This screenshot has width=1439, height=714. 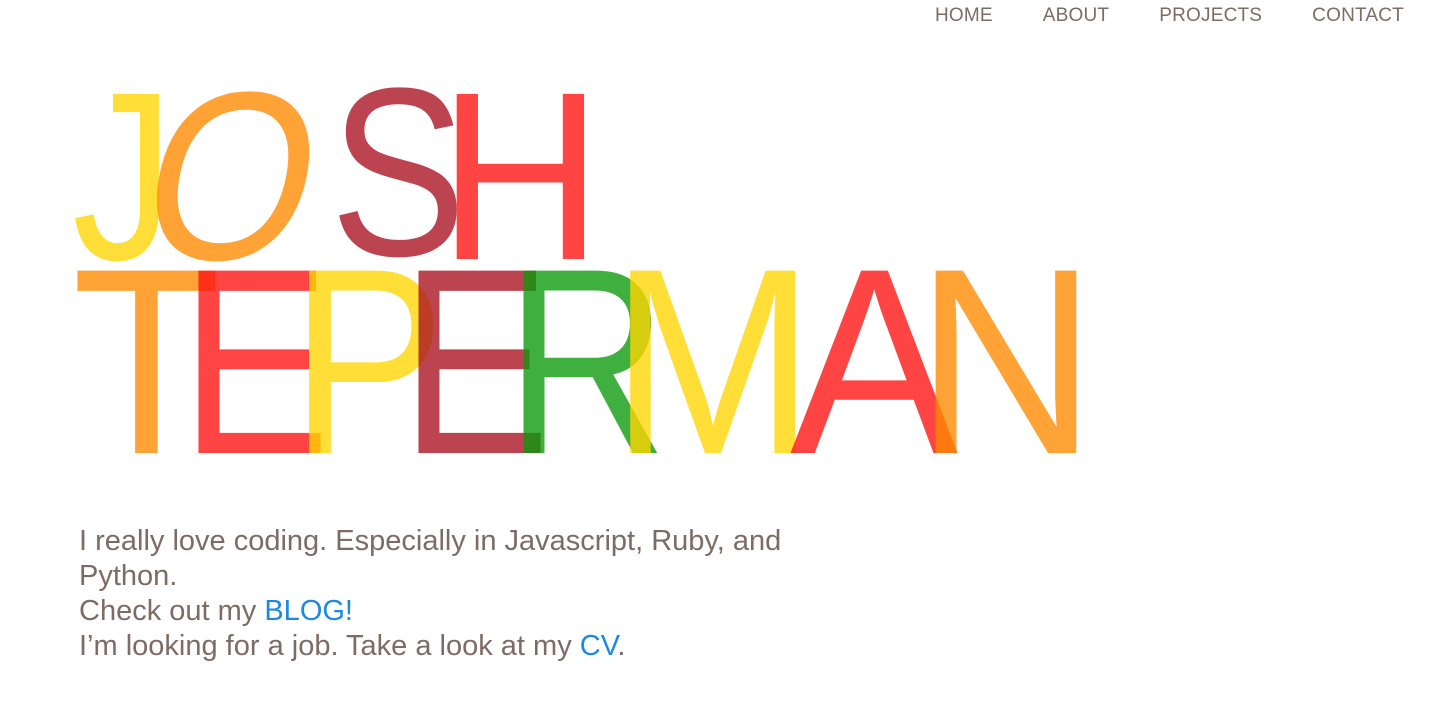 What do you see at coordinates (449, 611) in the screenshot?
I see `intro-line-blog: Check out my BLOG!` at bounding box center [449, 611].